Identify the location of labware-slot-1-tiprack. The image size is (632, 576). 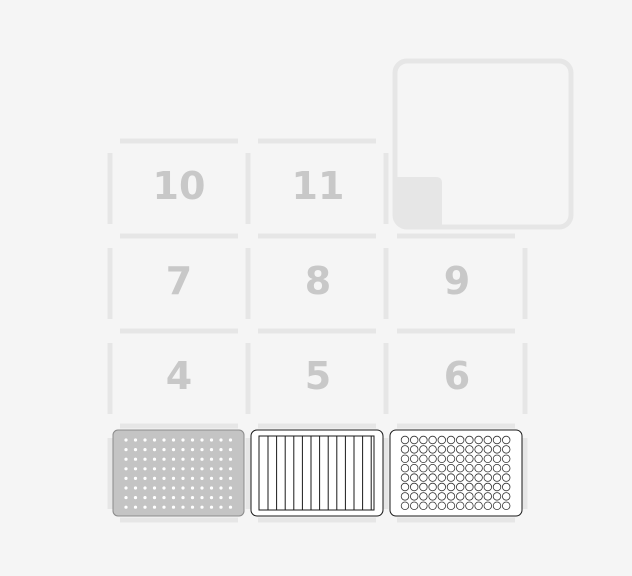
(178, 473).